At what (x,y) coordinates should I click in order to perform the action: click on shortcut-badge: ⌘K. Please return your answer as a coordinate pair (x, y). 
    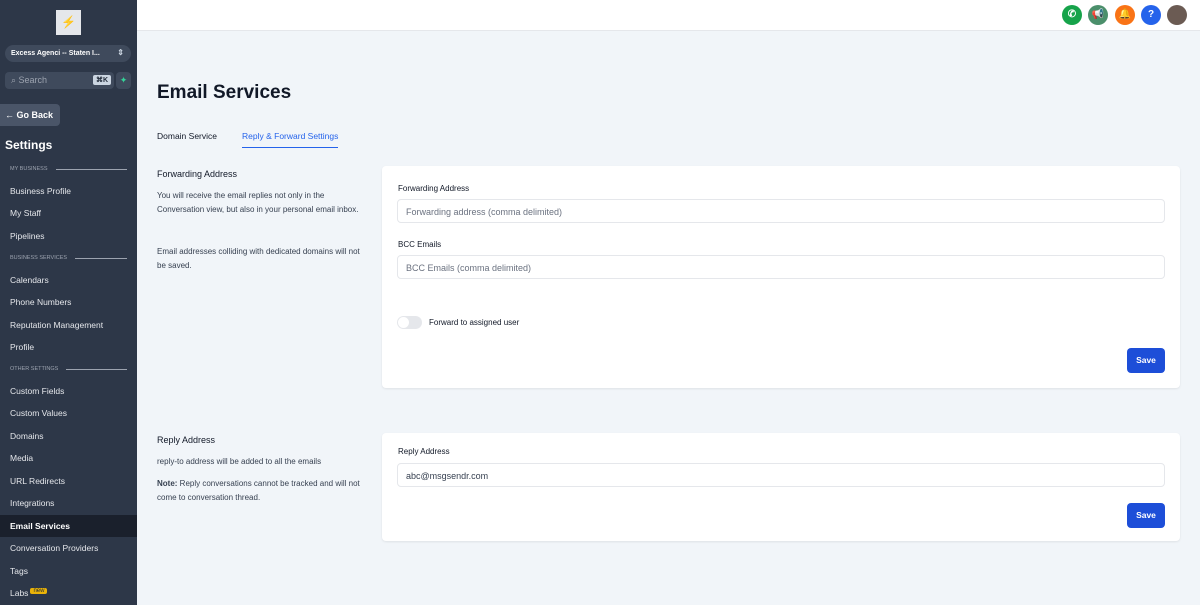
    Looking at the image, I should click on (101, 80).